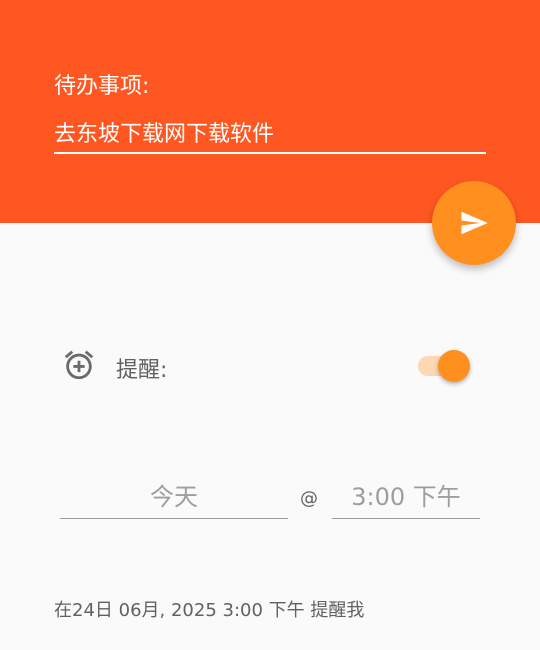 The width and height of the screenshot is (540, 650). What do you see at coordinates (174, 498) in the screenshot?
I see `date-picker-field: 今天` at bounding box center [174, 498].